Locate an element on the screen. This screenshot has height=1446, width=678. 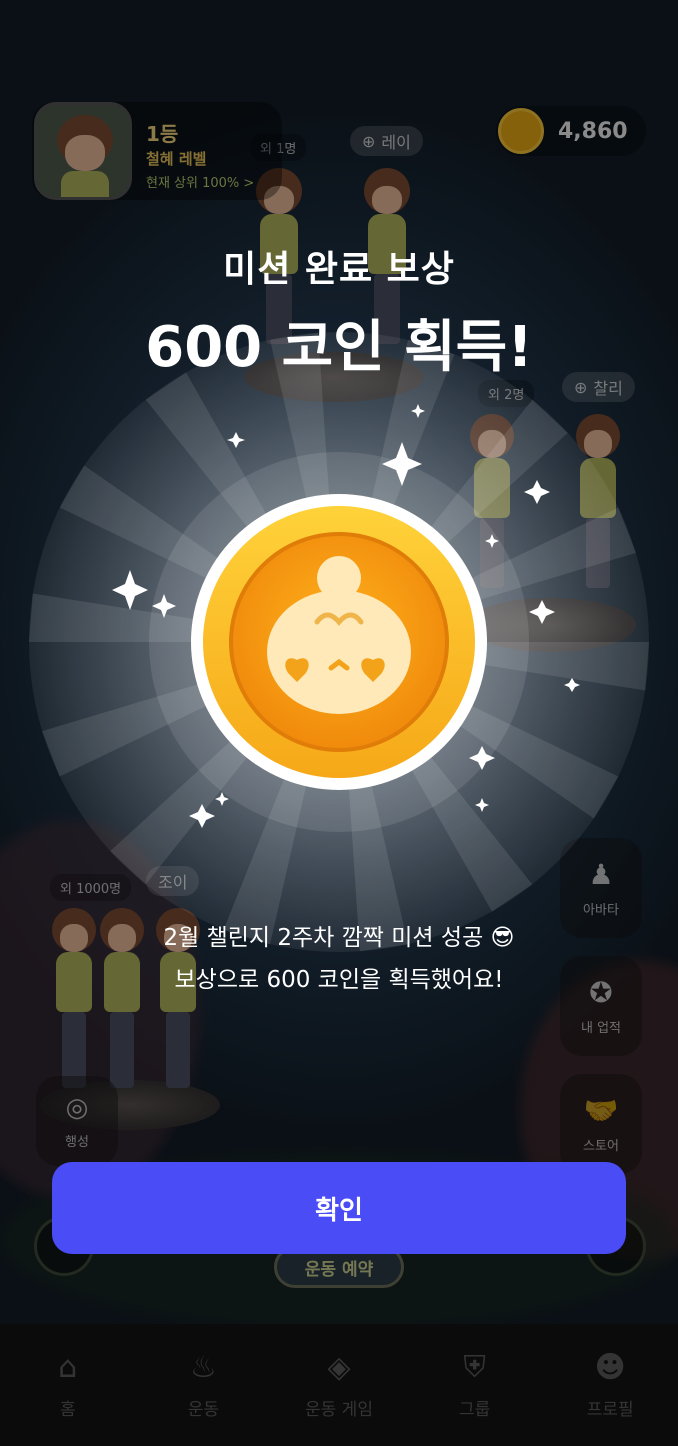
reward-subtitle: 미션 완료 보상 is located at coordinates (339, 269).